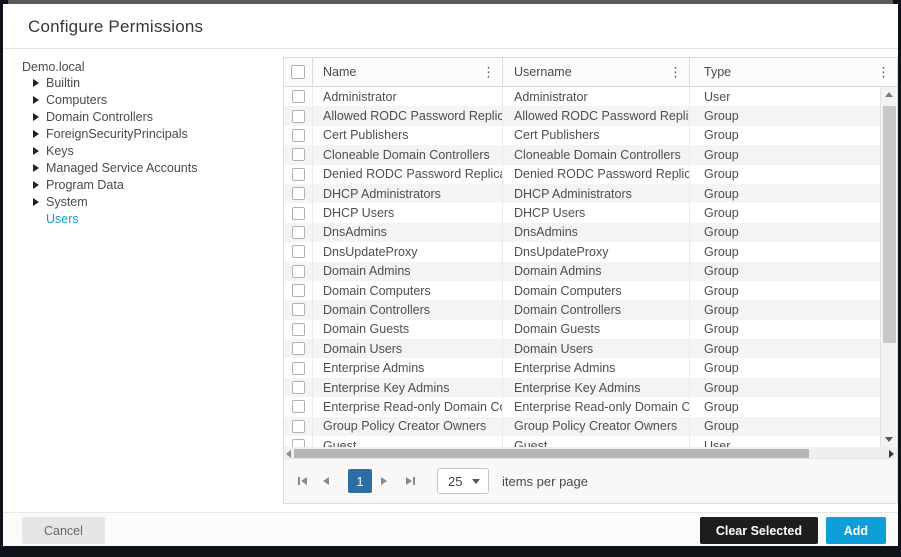 The image size is (901, 557). I want to click on table-row: Domain Admins Domain Admins Group, so click(582, 271).